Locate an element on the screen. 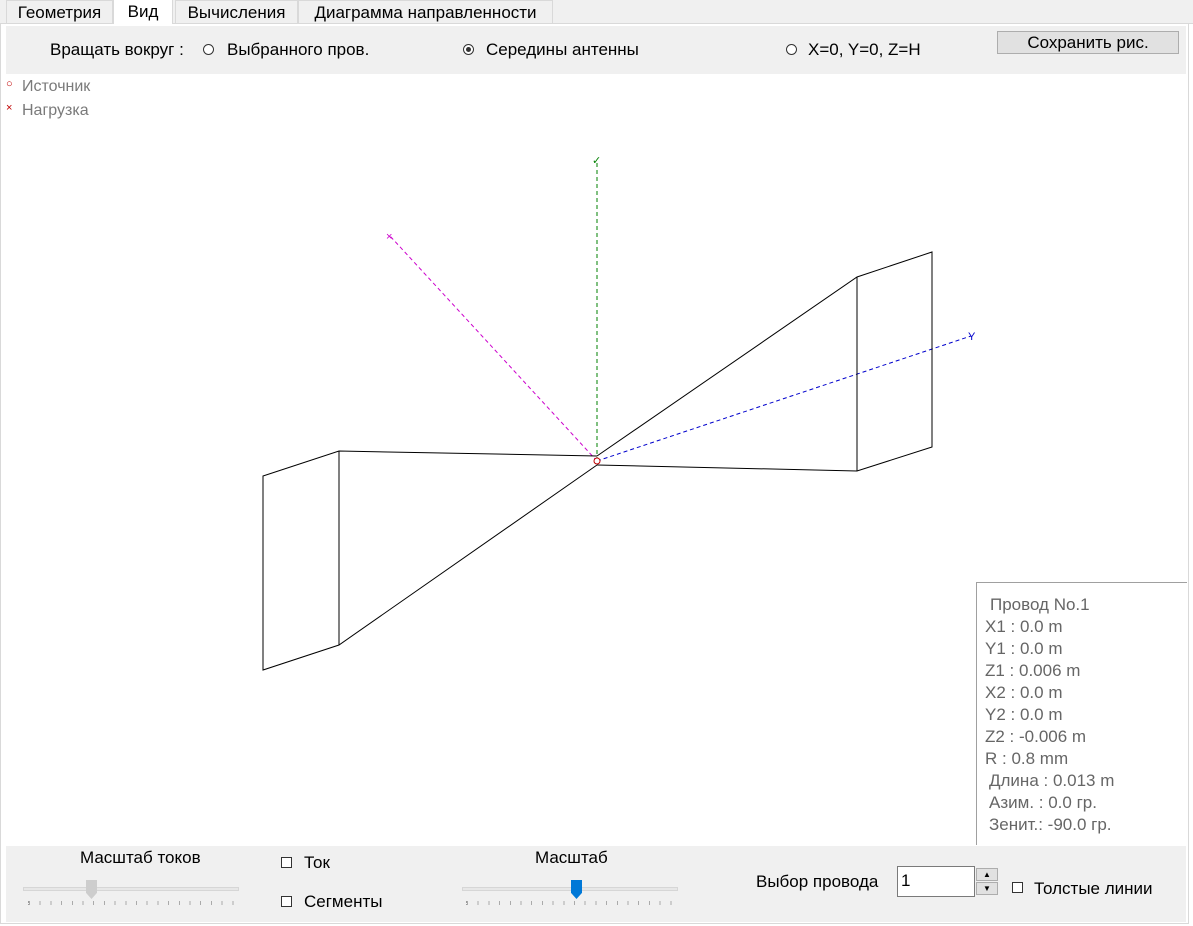 This screenshot has height=926, width=1193. radio-origin-h-label: X=0, Y=0, Z=H is located at coordinates (864, 50).